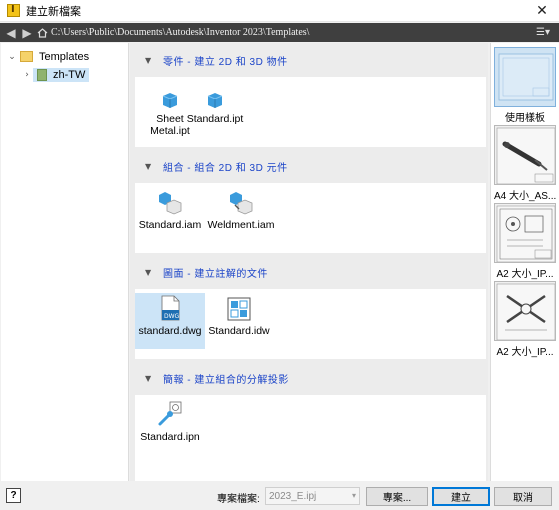  Describe the element at coordinates (542, 11) in the screenshot. I see `close-button: ✕` at that location.